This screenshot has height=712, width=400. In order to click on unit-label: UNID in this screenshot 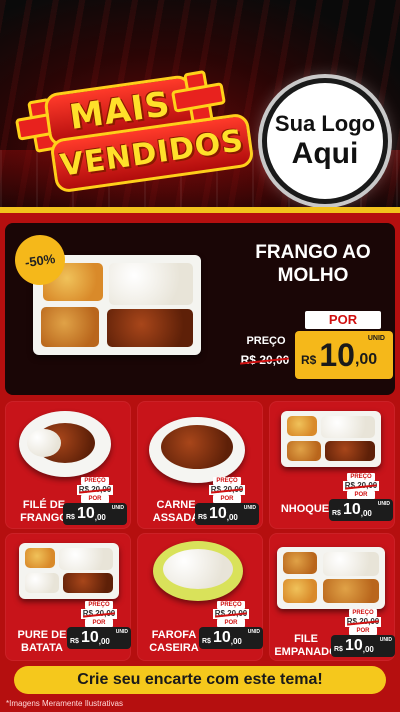, I will do `click(376, 338)`.